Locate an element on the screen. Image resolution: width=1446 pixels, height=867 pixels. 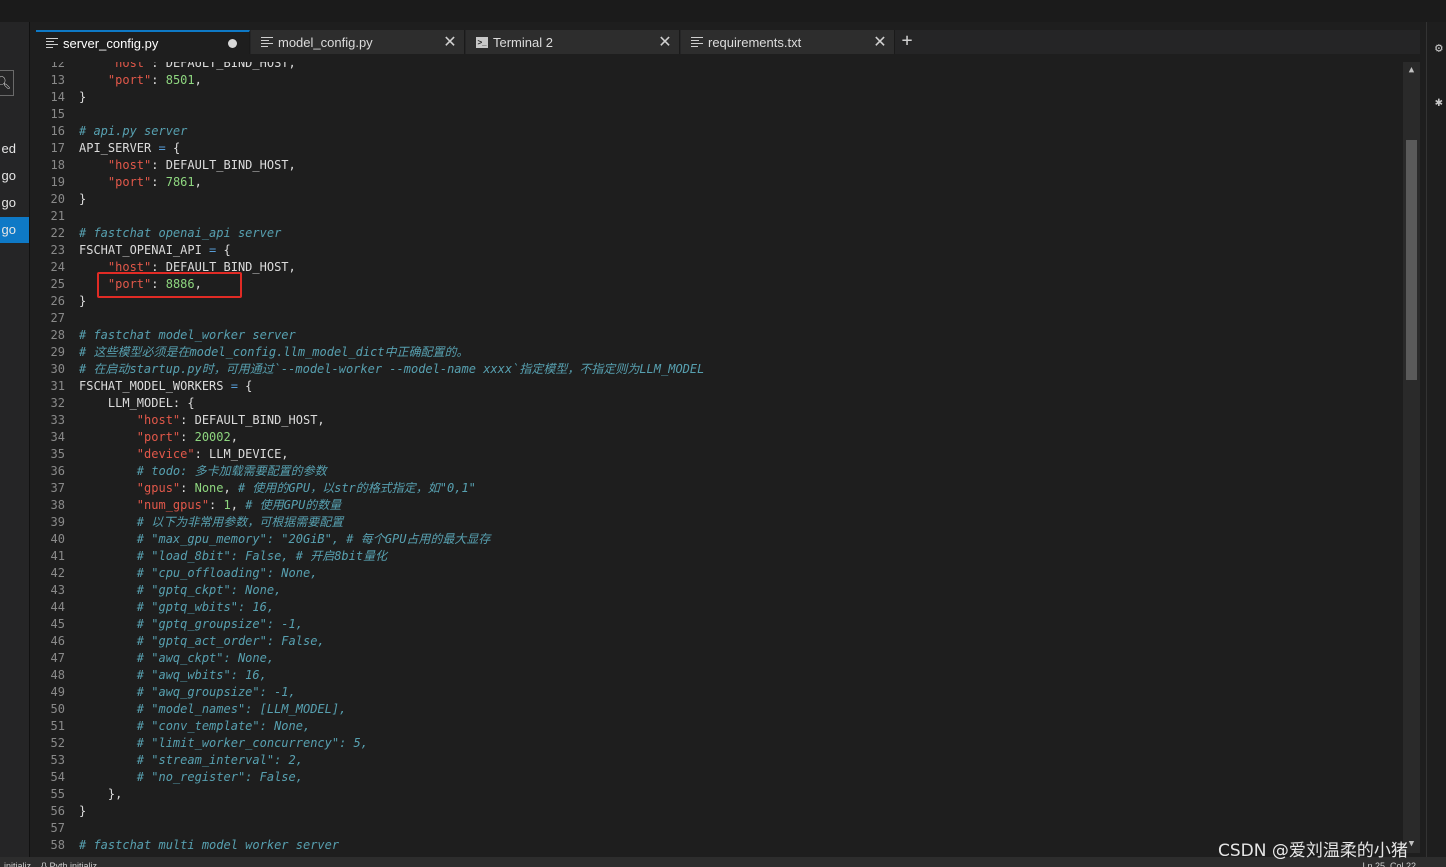
code-line: 56} is located at coordinates (720, 811).